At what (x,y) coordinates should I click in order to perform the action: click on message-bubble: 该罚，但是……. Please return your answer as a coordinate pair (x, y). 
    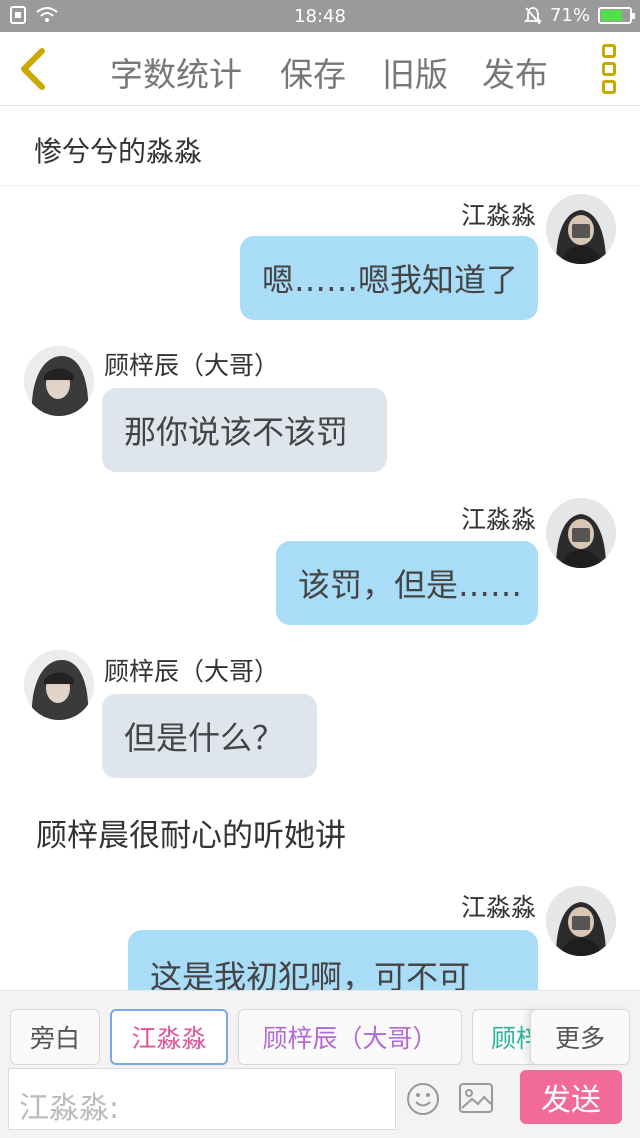
    Looking at the image, I should click on (407, 583).